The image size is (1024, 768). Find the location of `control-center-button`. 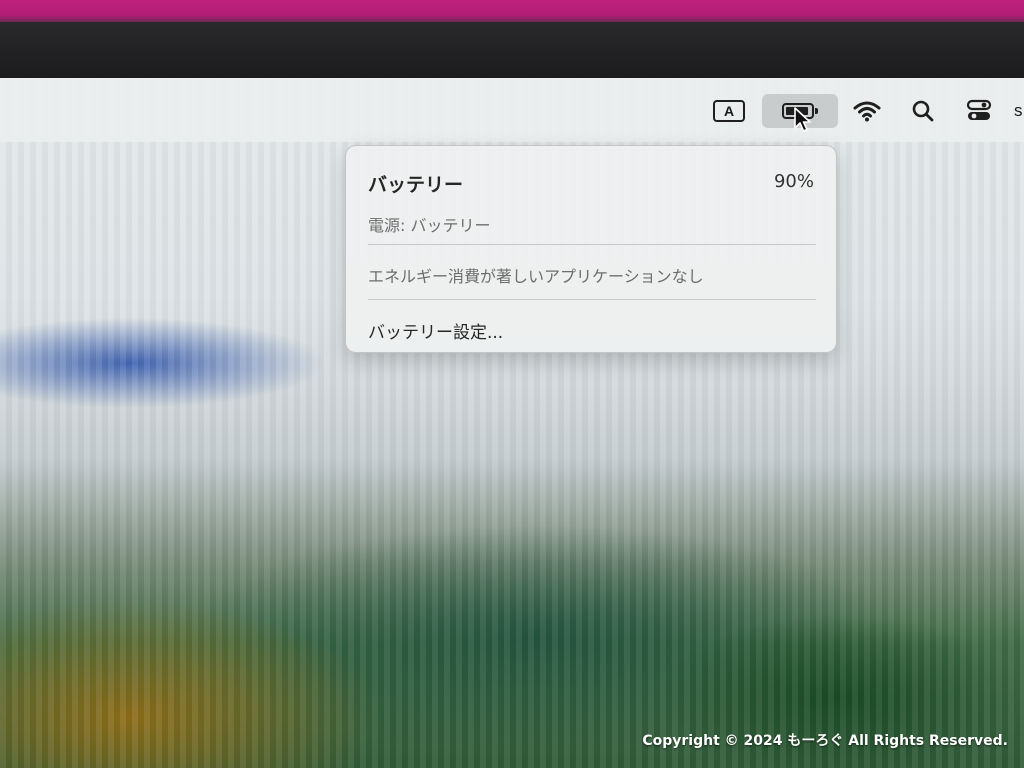

control-center-button is located at coordinates (979, 111).